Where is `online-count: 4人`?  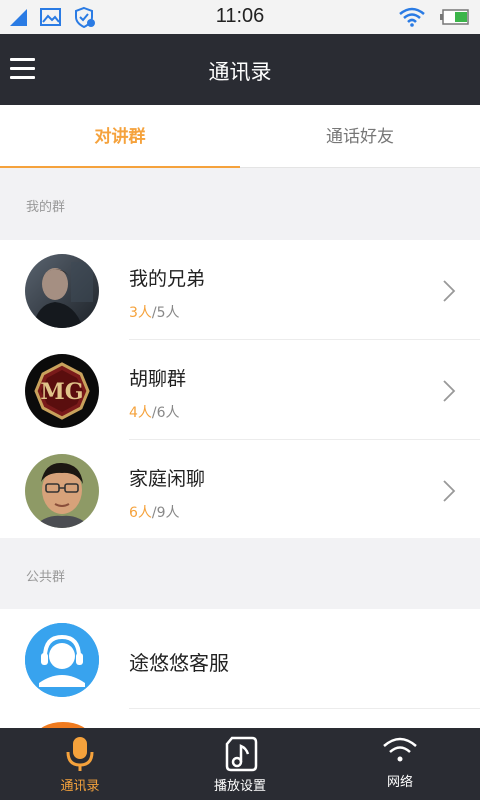
online-count: 4人 is located at coordinates (140, 413).